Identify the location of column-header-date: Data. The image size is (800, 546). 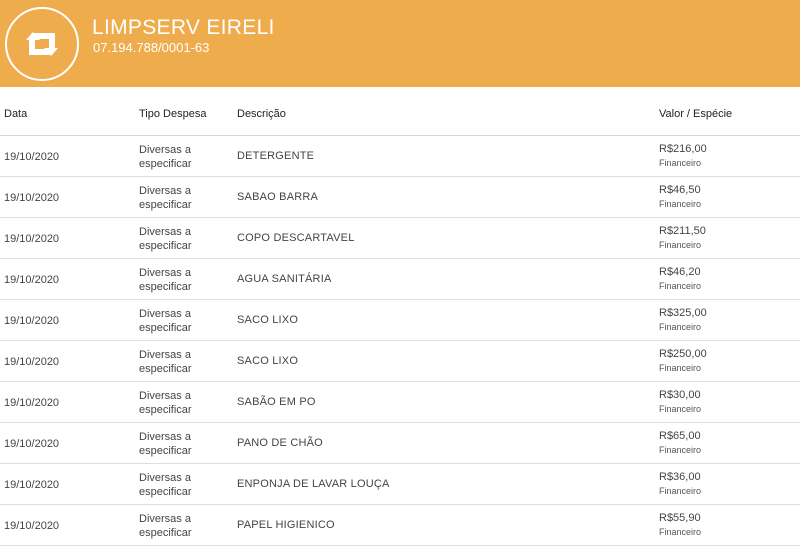
(16, 114).